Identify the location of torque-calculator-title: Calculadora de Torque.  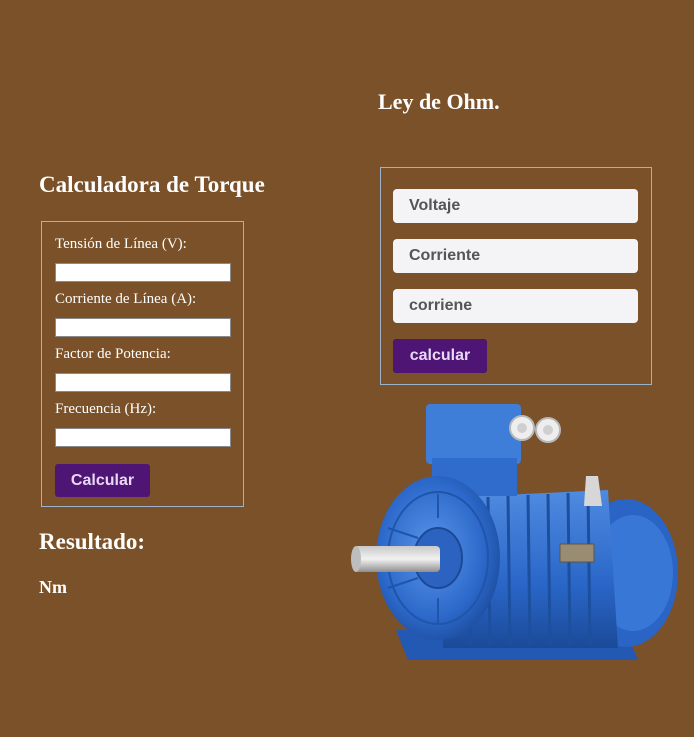
(152, 184).